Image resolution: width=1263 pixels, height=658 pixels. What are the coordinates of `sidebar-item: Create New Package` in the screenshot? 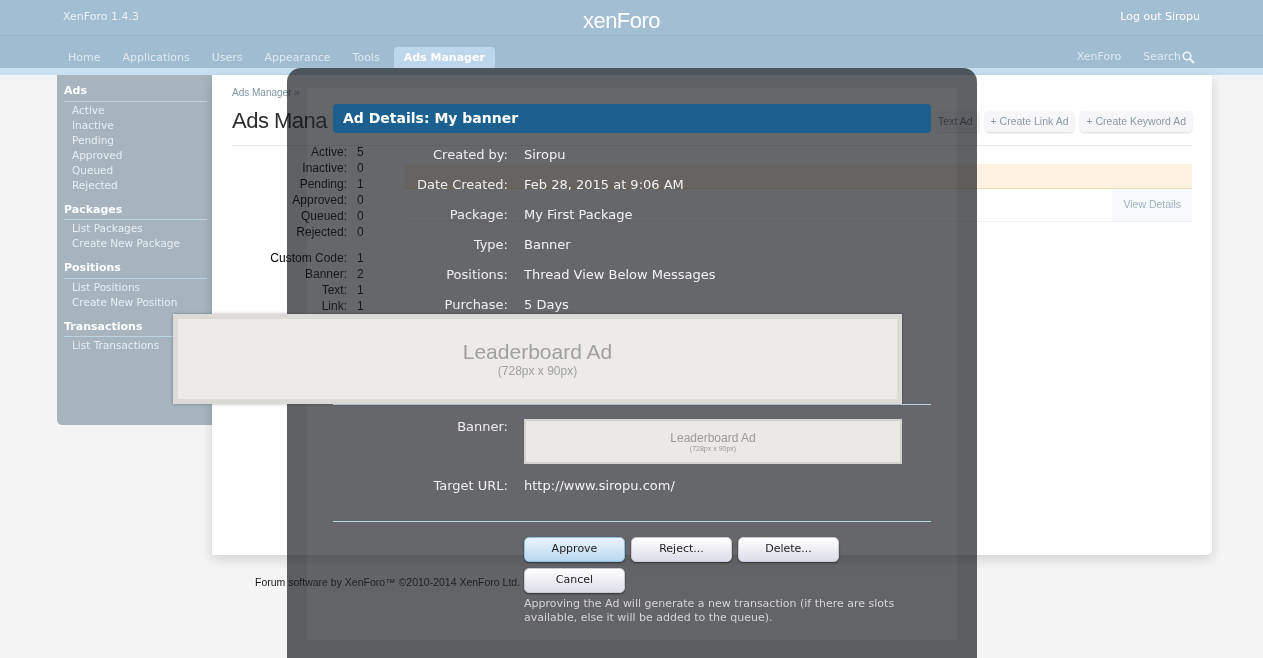 It's located at (134, 243).